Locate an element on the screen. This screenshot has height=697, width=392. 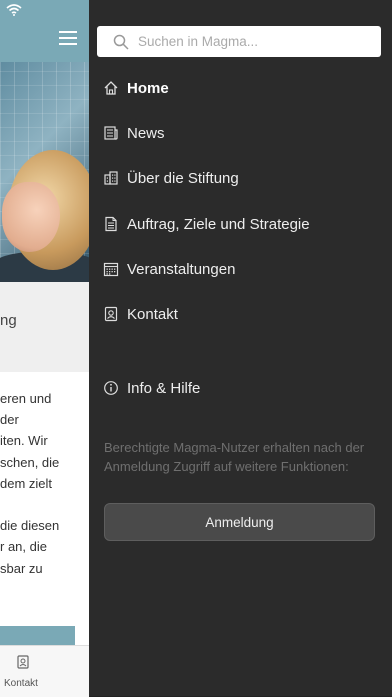
background-text-line: sbar zu is located at coordinates (21, 568).